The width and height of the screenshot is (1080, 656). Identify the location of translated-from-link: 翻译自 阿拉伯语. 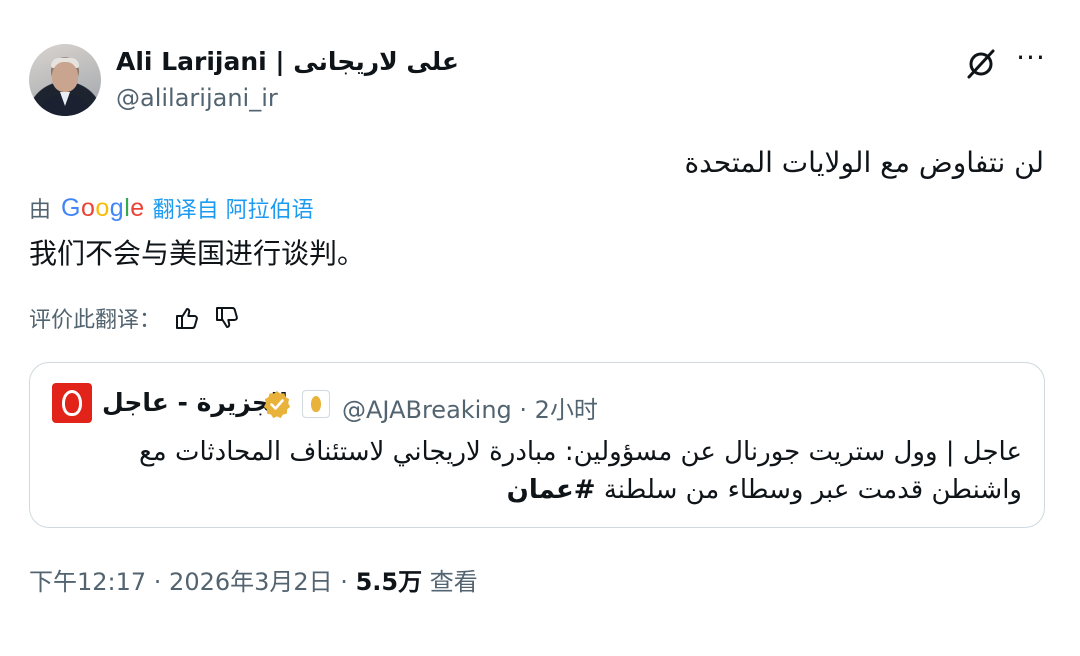
(233, 208).